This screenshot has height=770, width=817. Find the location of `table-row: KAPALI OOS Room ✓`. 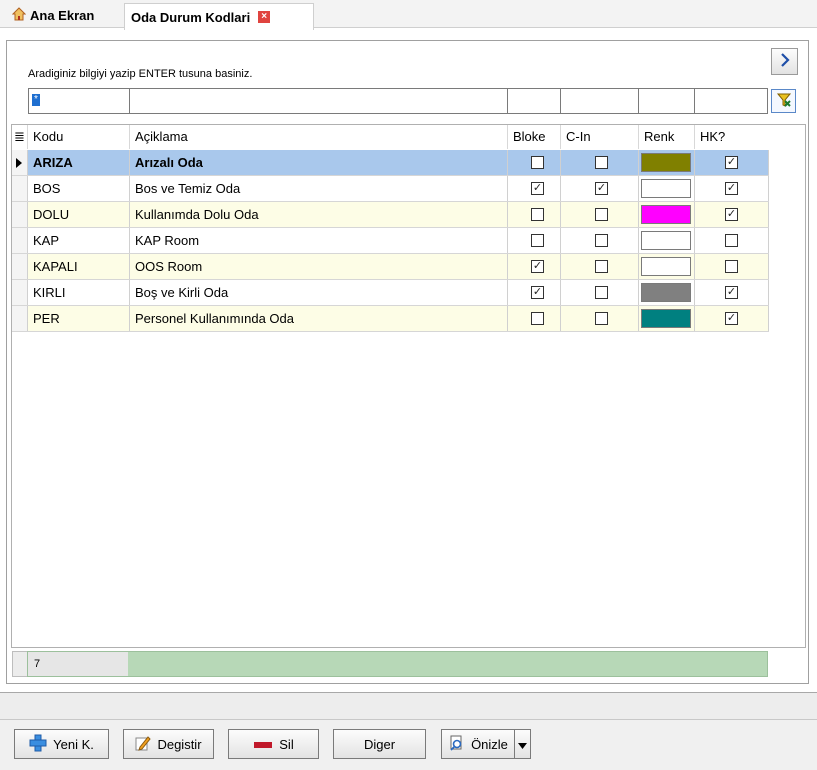

table-row: KAPALI OOS Room ✓ is located at coordinates (390, 267).